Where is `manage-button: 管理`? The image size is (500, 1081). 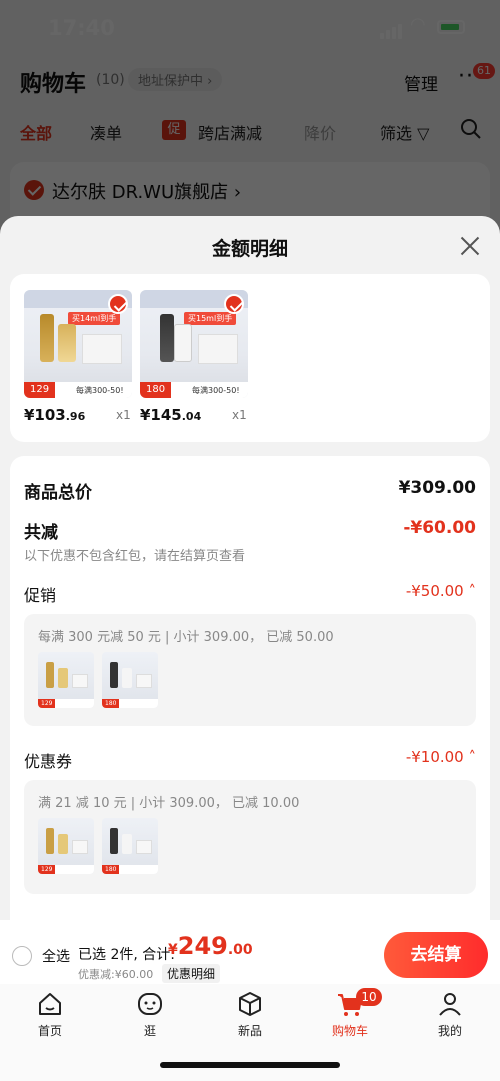 manage-button: 管理 is located at coordinates (421, 82).